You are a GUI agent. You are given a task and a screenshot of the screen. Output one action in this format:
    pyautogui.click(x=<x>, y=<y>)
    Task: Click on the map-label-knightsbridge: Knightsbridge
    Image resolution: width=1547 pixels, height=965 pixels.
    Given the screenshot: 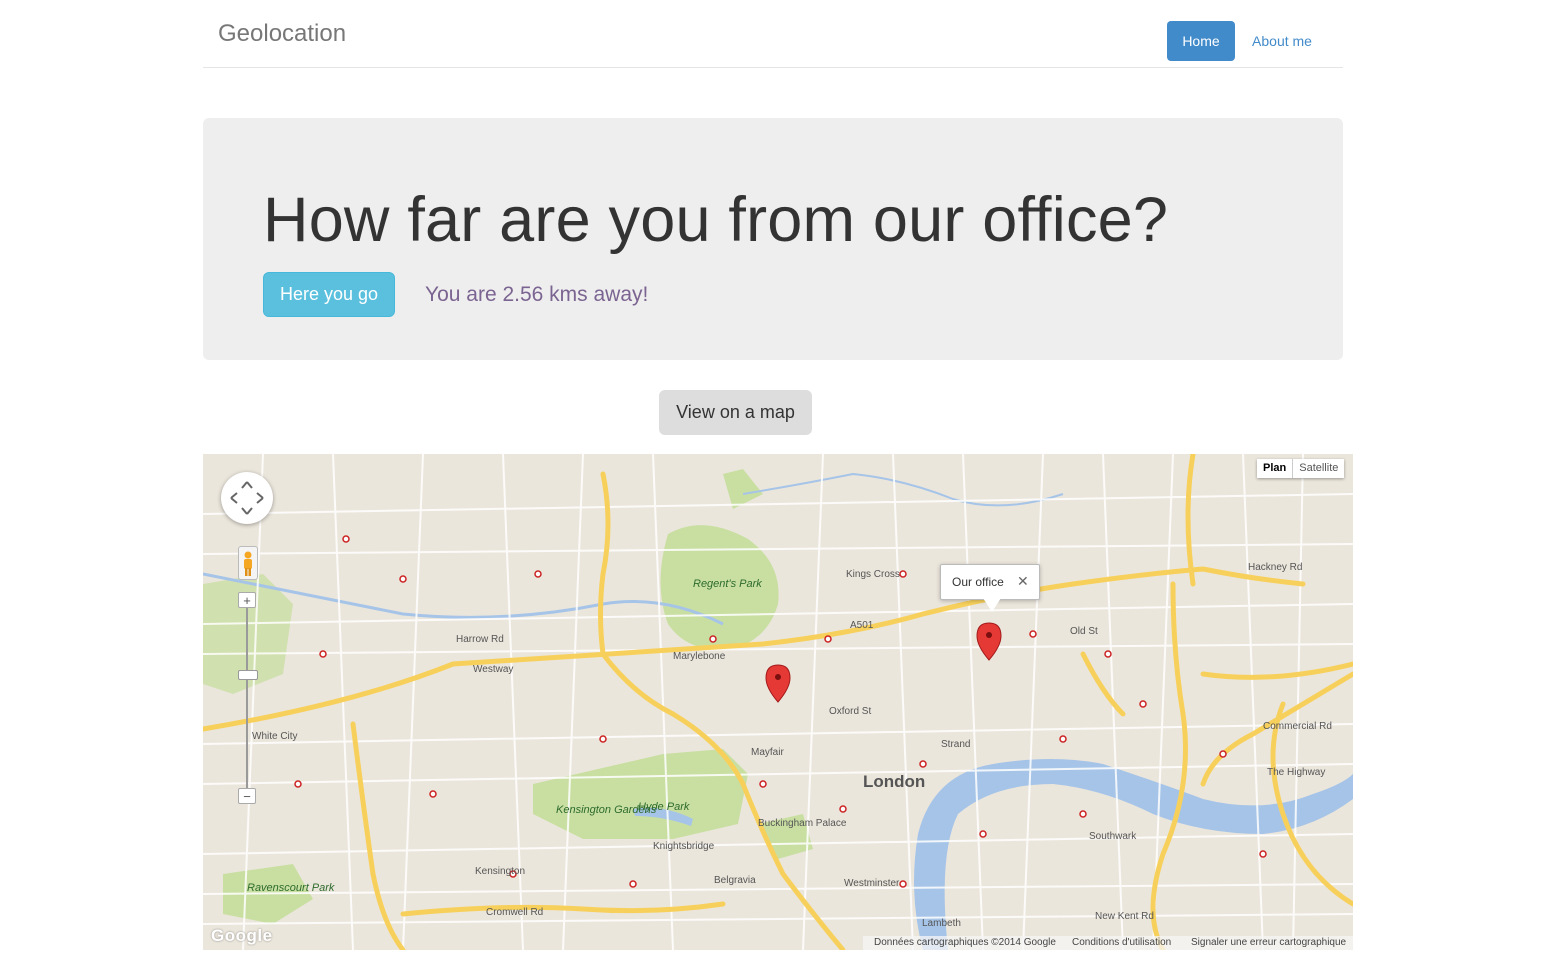 What is the action you would take?
    pyautogui.click(x=684, y=846)
    